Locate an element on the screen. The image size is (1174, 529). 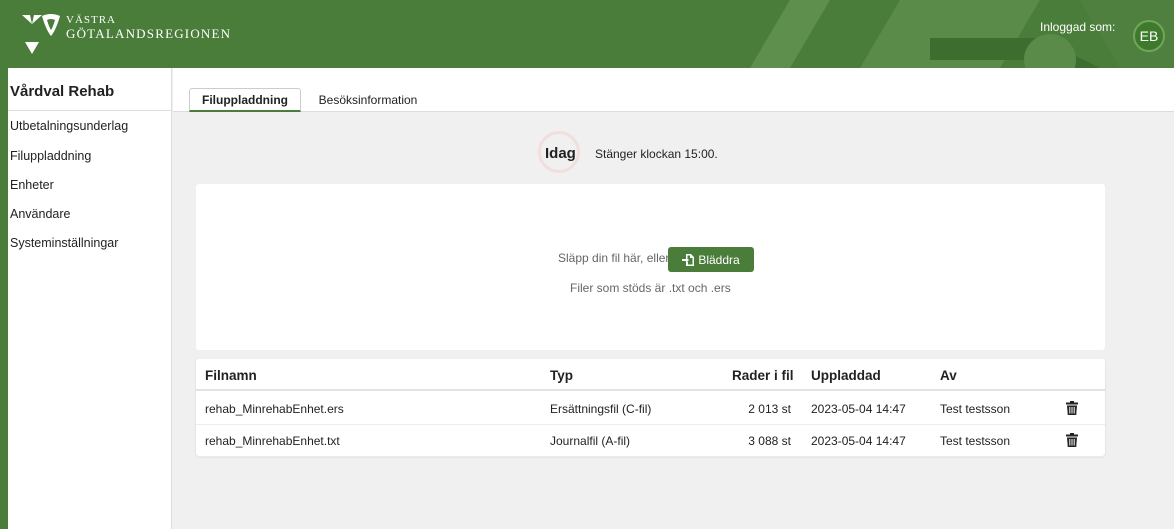
status-closing-text: Stänger klockan 15:00. is located at coordinates (656, 154).